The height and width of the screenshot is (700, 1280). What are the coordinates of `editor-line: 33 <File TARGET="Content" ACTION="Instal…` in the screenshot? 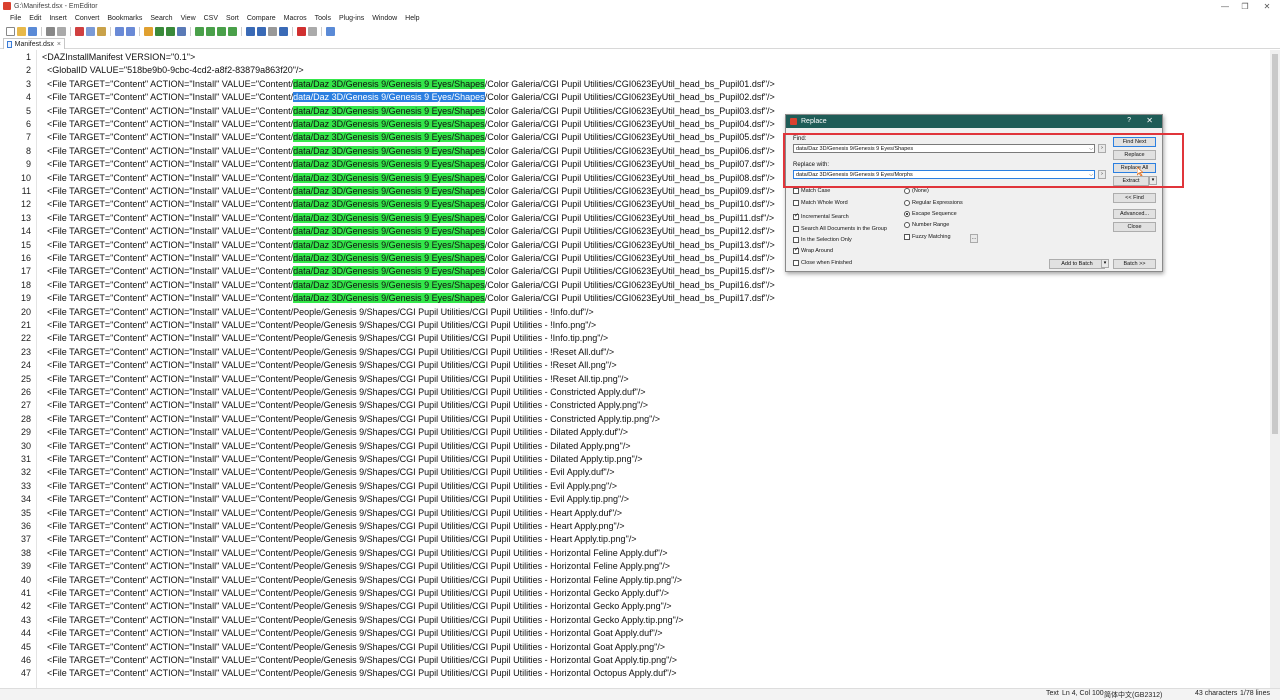 It's located at (635, 486).